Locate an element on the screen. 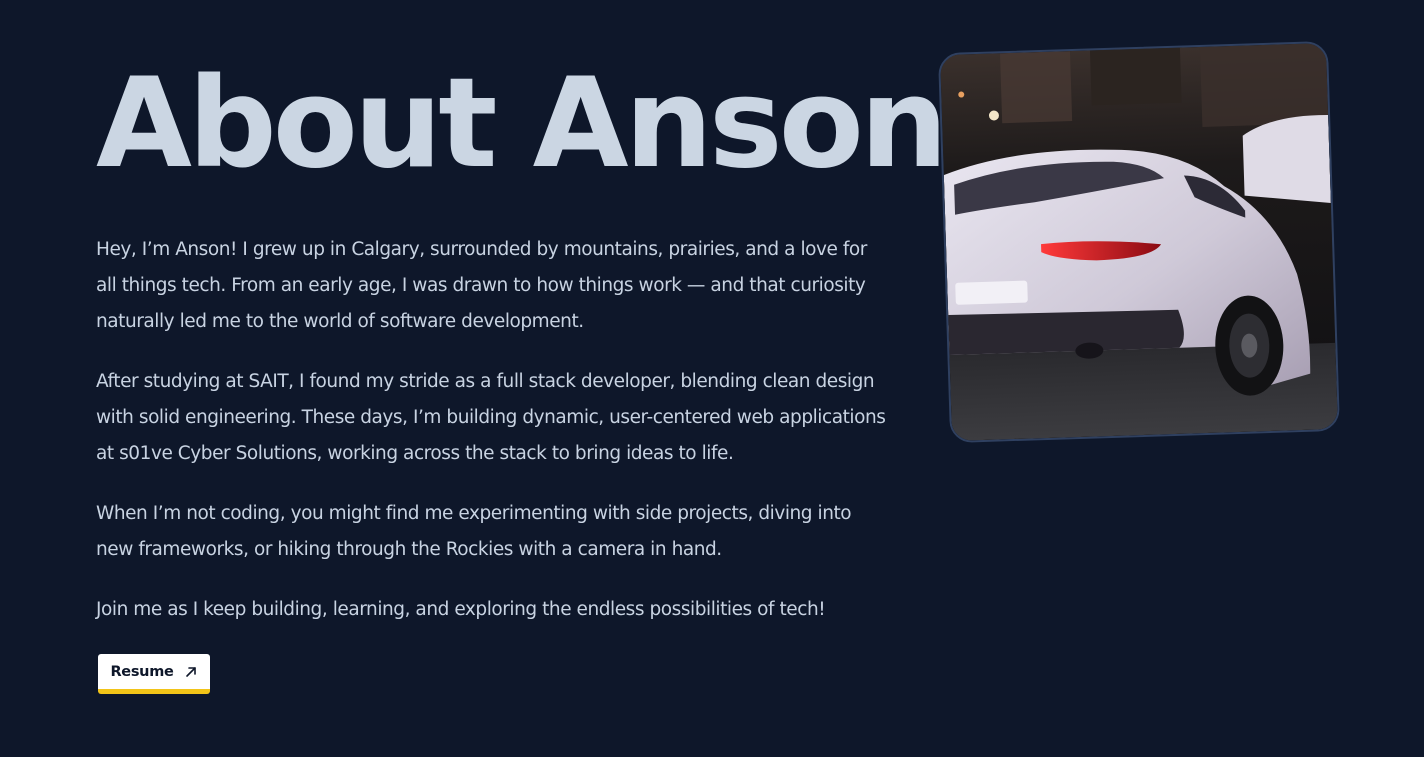 Image resolution: width=1424 pixels, height=757 pixels. arrow-up-right-icon is located at coordinates (191, 672).